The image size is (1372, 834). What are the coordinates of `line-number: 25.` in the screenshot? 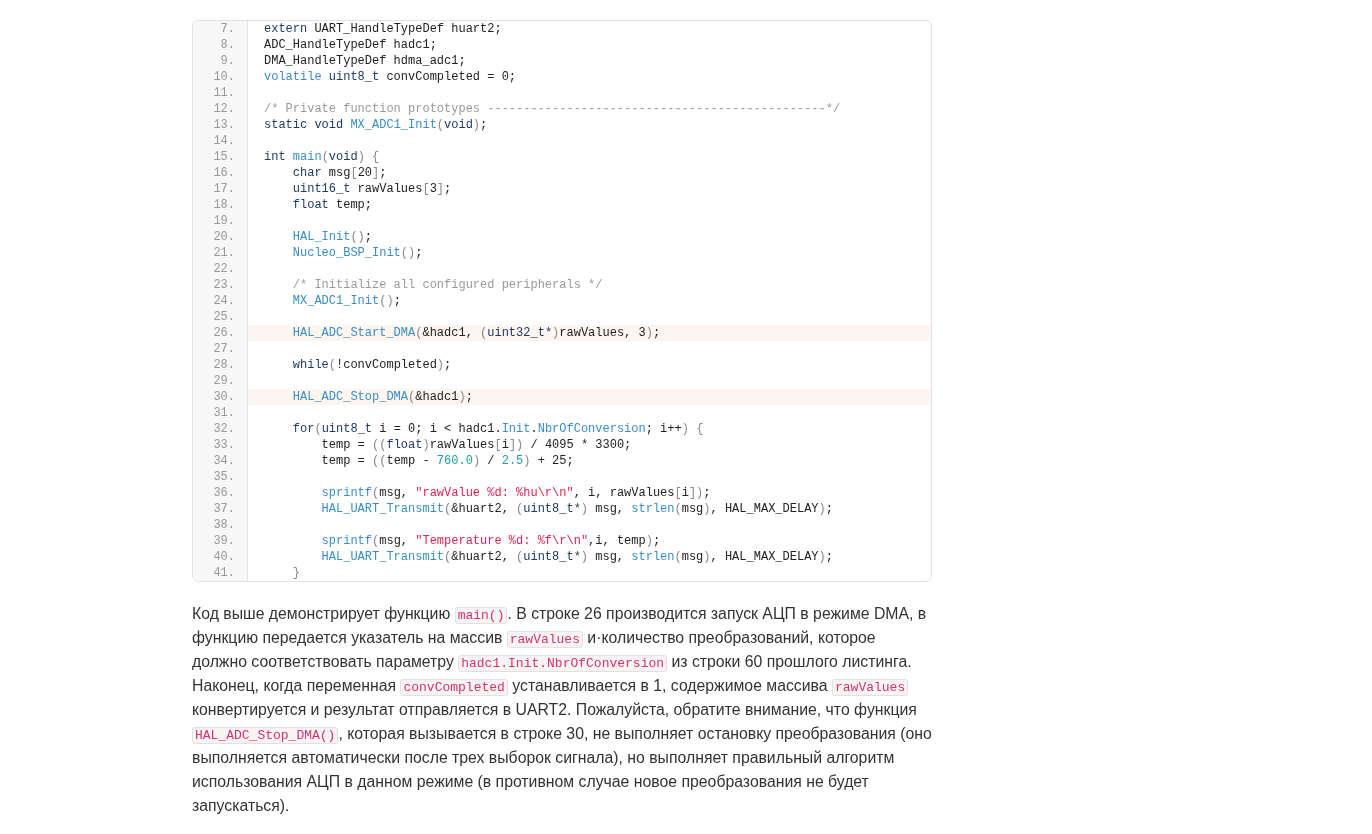 It's located at (220, 317).